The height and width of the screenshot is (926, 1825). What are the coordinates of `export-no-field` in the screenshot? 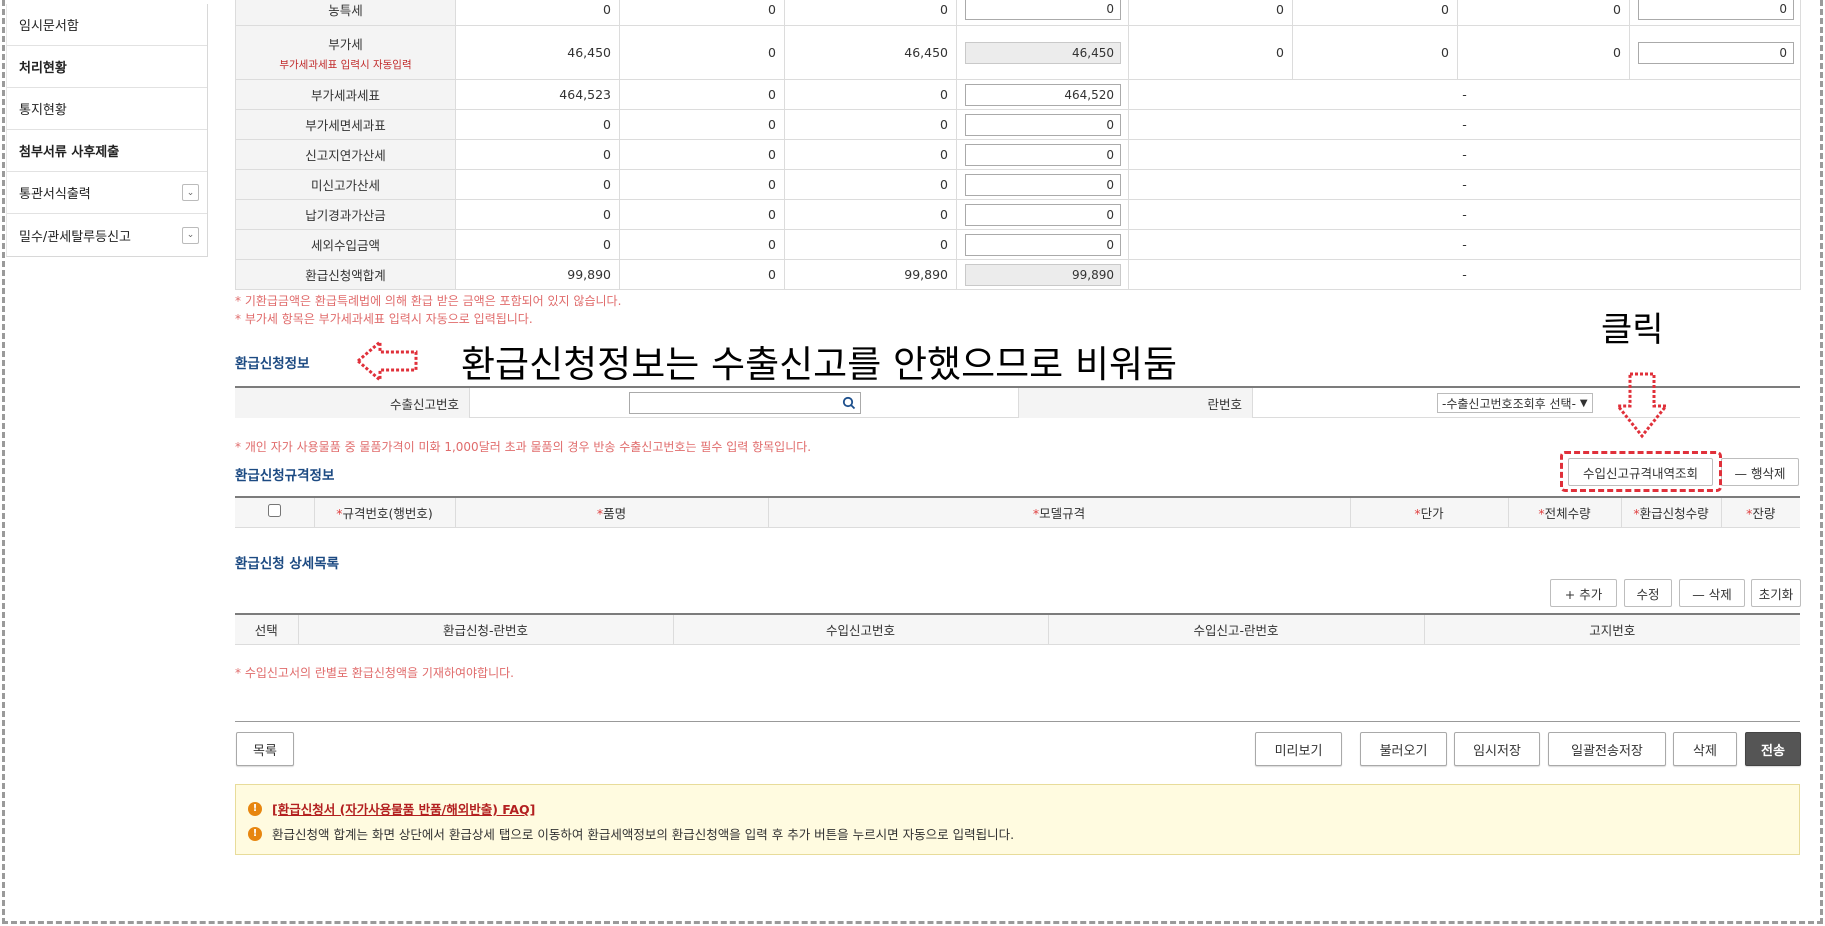 It's located at (745, 403).